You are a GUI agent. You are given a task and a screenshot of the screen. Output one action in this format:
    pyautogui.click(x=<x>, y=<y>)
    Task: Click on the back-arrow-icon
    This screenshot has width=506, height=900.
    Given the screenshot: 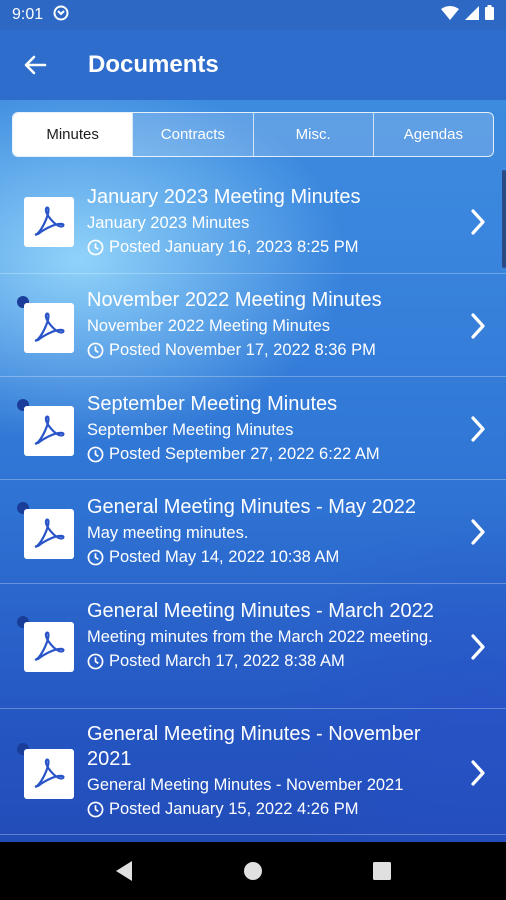 What is the action you would take?
    pyautogui.click(x=35, y=65)
    